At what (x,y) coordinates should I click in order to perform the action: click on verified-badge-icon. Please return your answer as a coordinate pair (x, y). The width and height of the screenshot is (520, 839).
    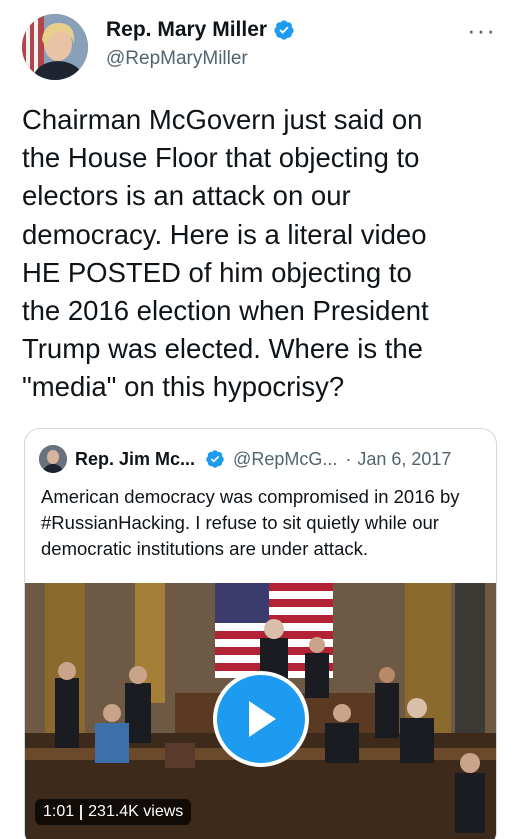
    Looking at the image, I should click on (284, 30).